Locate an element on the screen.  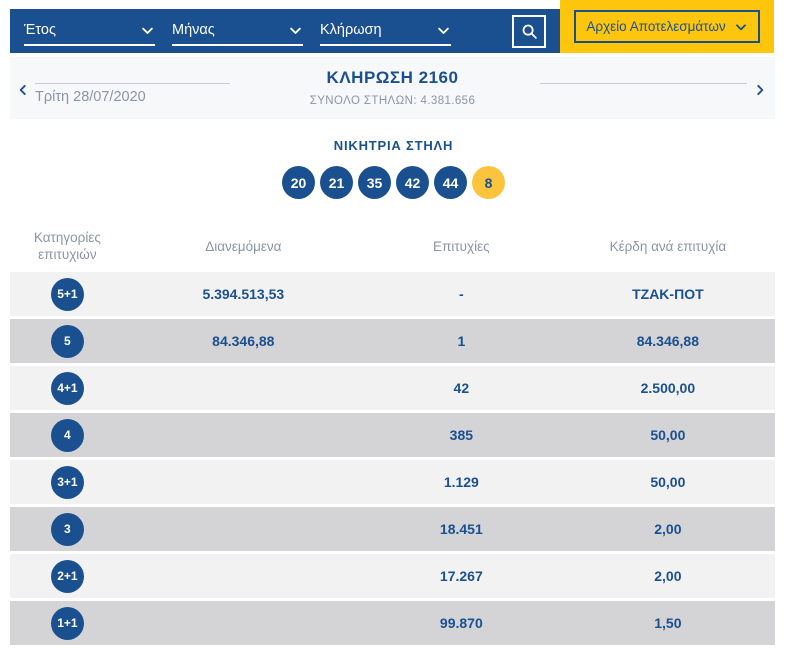
winners-count: - is located at coordinates (461, 294).